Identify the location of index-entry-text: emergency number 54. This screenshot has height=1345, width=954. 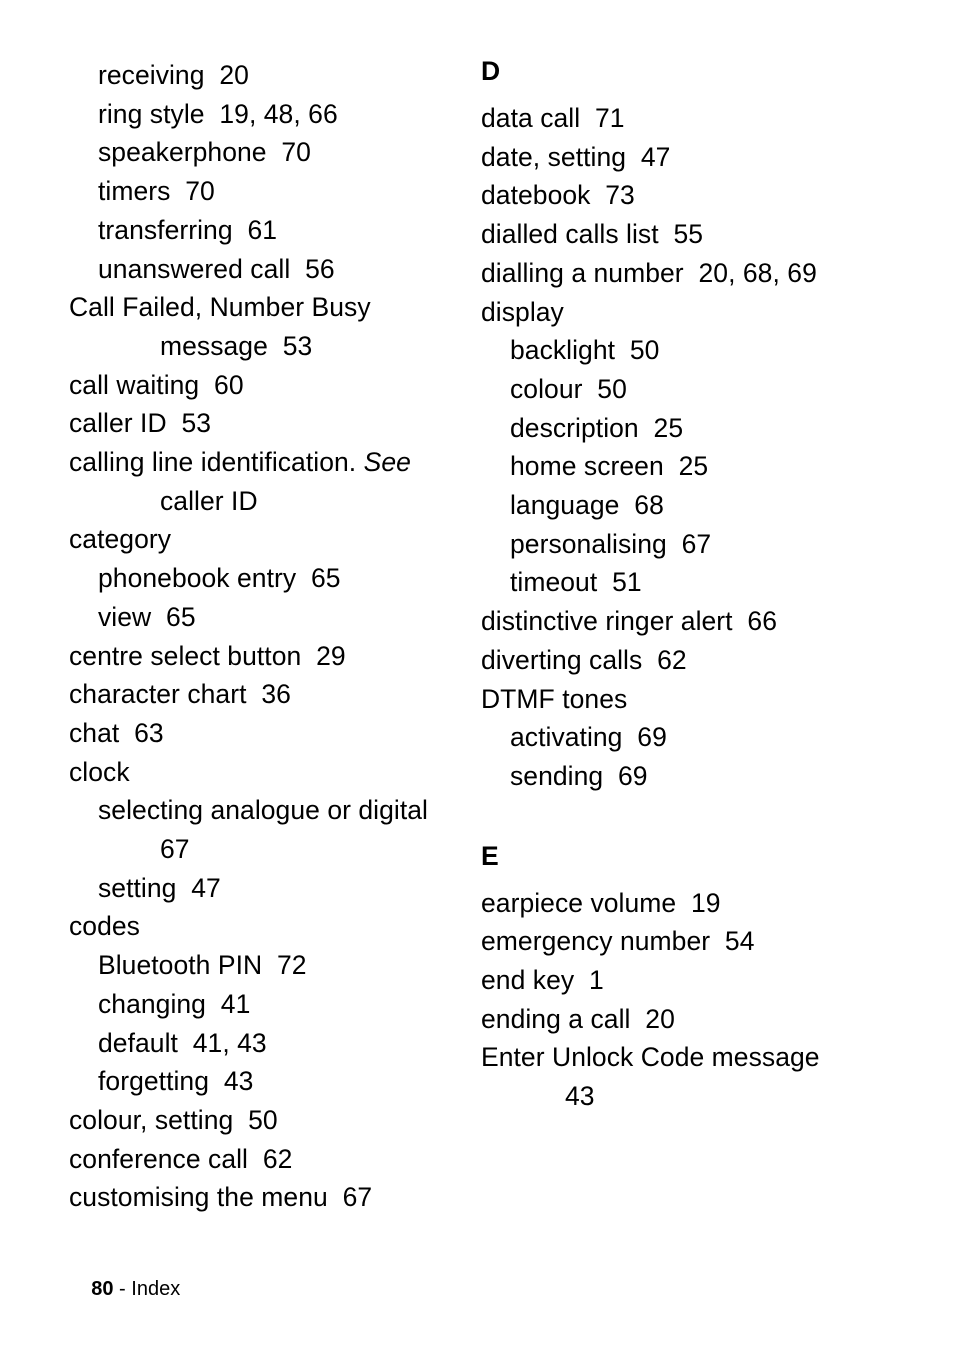
(618, 941).